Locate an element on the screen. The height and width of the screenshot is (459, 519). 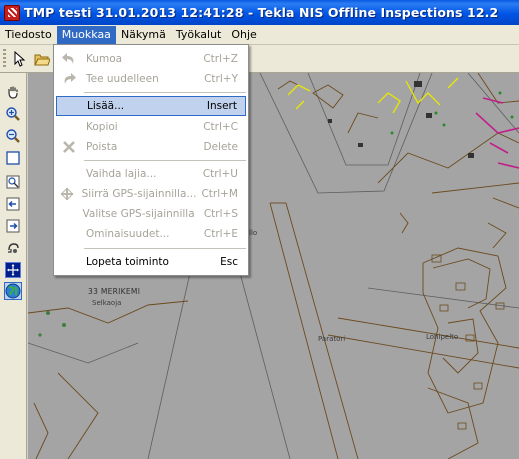
menu-item-redo: Tee uudelleen Ctrl+Y is located at coordinates (151, 79).